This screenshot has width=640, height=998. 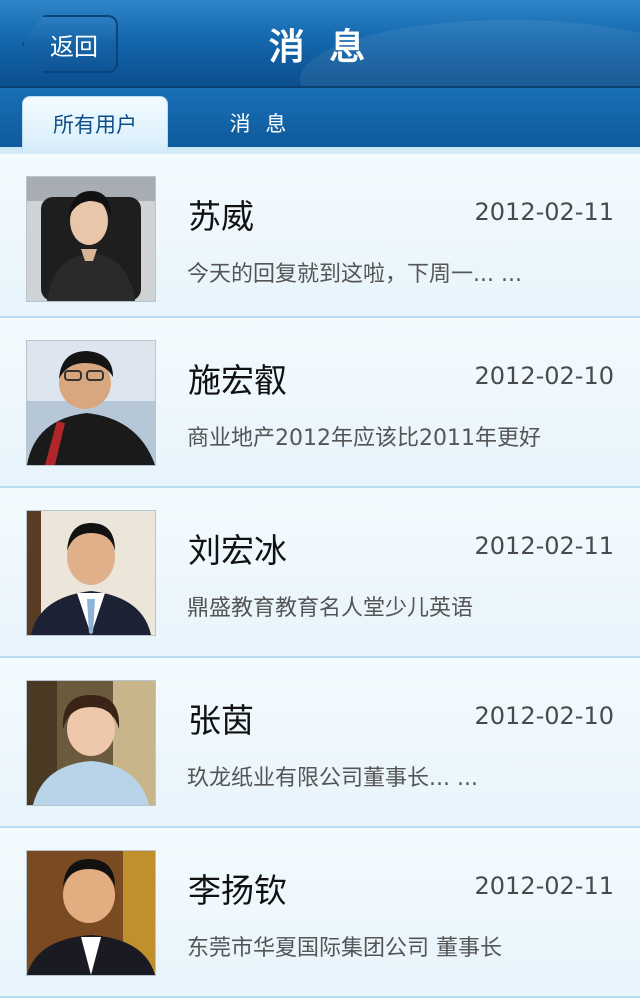 I want to click on tab-messages: 消 息, so click(x=260, y=123).